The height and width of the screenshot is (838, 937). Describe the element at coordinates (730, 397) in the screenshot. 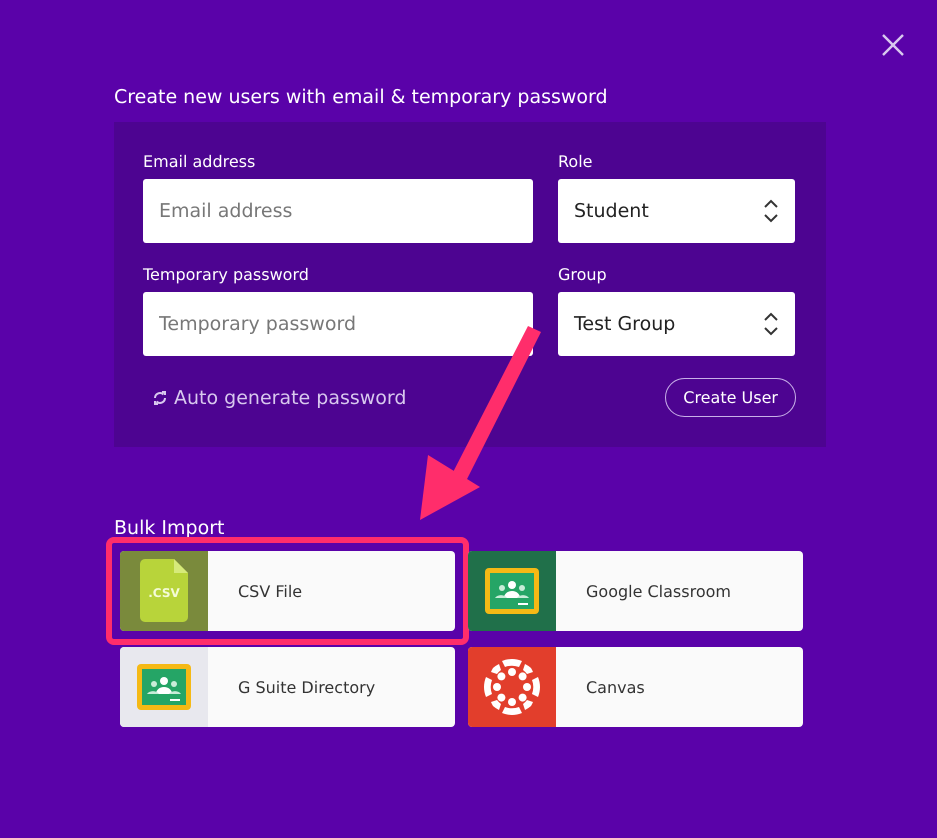

I see `create-user-button: Create User` at that location.